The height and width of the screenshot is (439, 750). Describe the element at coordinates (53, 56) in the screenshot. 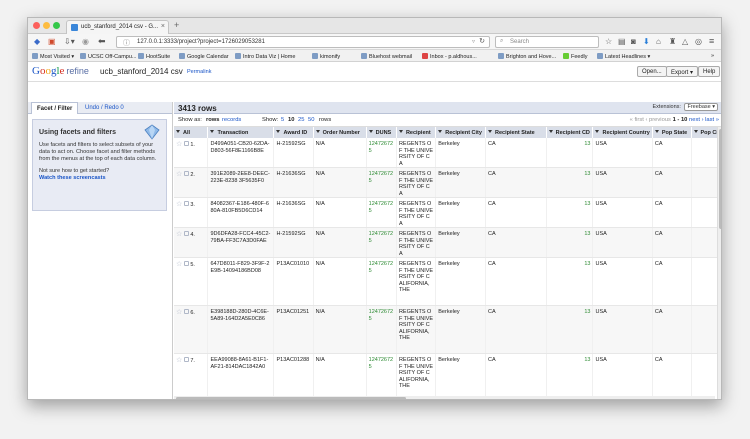

I see `bookmark-item: Most Visited ▾` at that location.